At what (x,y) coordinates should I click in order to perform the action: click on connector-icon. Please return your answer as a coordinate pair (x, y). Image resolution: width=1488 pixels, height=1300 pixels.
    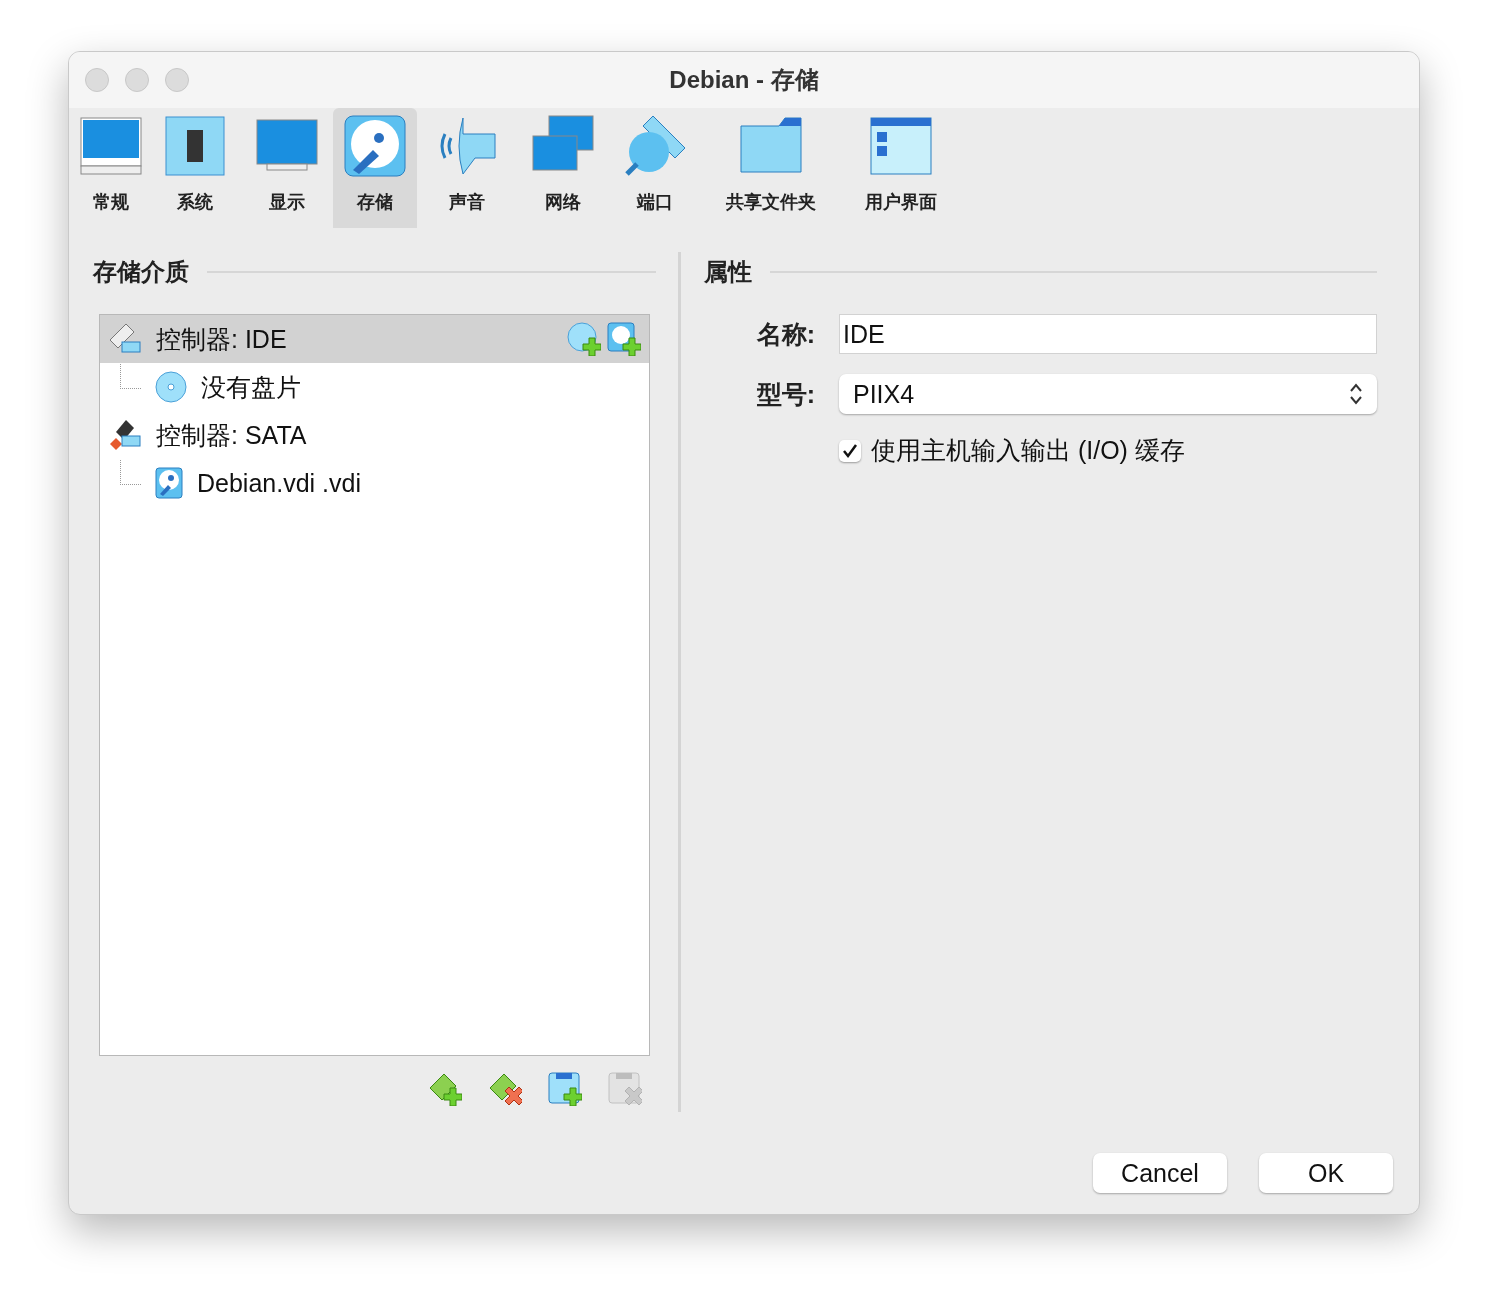
    Looking at the image, I should click on (655, 146).